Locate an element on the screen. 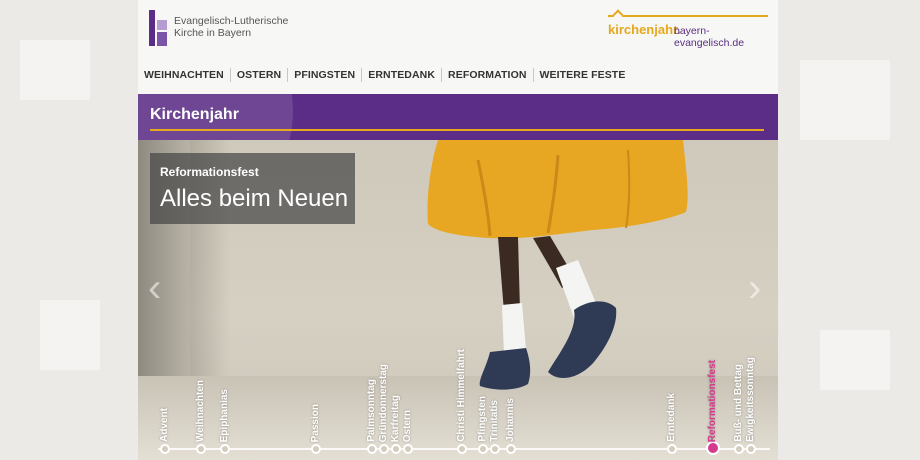 The width and height of the screenshot is (920, 460). nav-item-ostern: OSTERN is located at coordinates (260, 75).